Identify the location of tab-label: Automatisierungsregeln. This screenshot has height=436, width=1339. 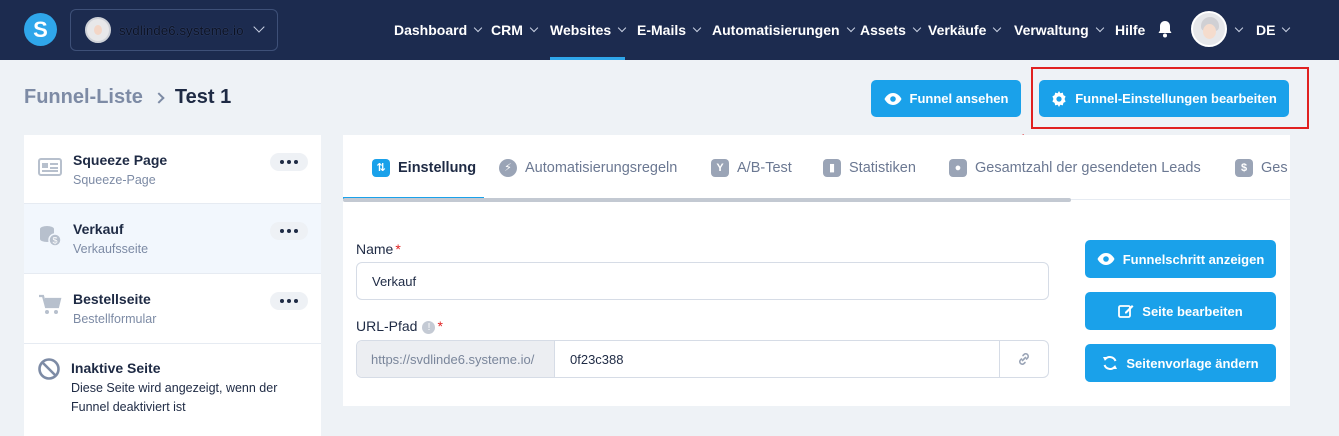
(601, 167).